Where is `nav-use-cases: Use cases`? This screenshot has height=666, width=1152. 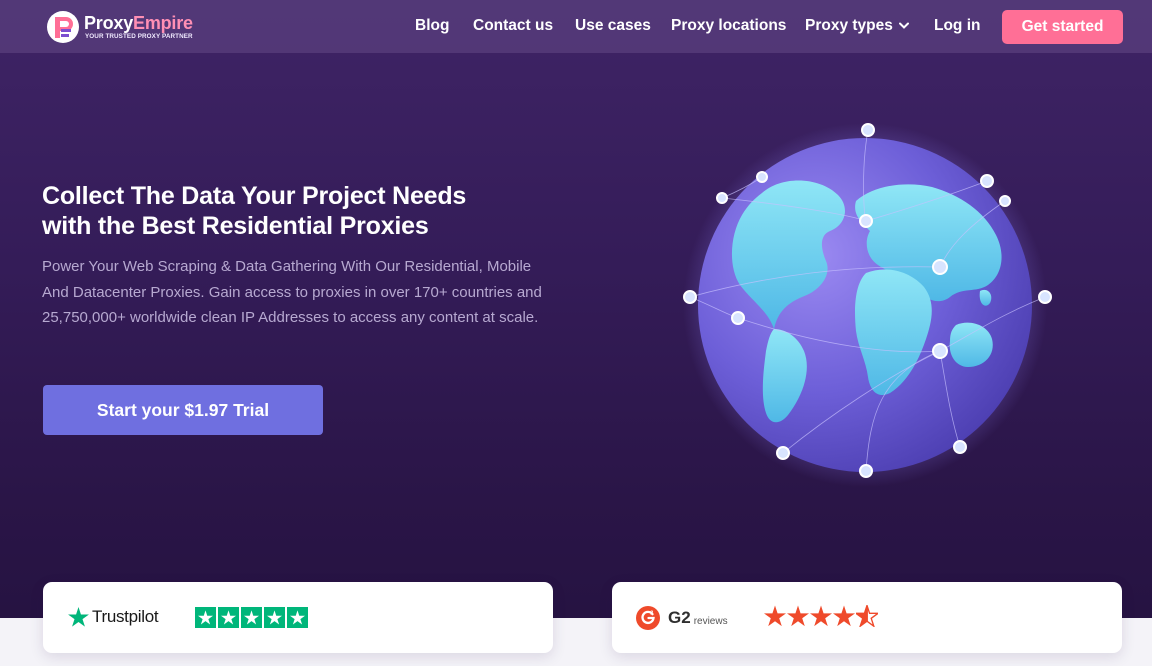 nav-use-cases: Use cases is located at coordinates (613, 26).